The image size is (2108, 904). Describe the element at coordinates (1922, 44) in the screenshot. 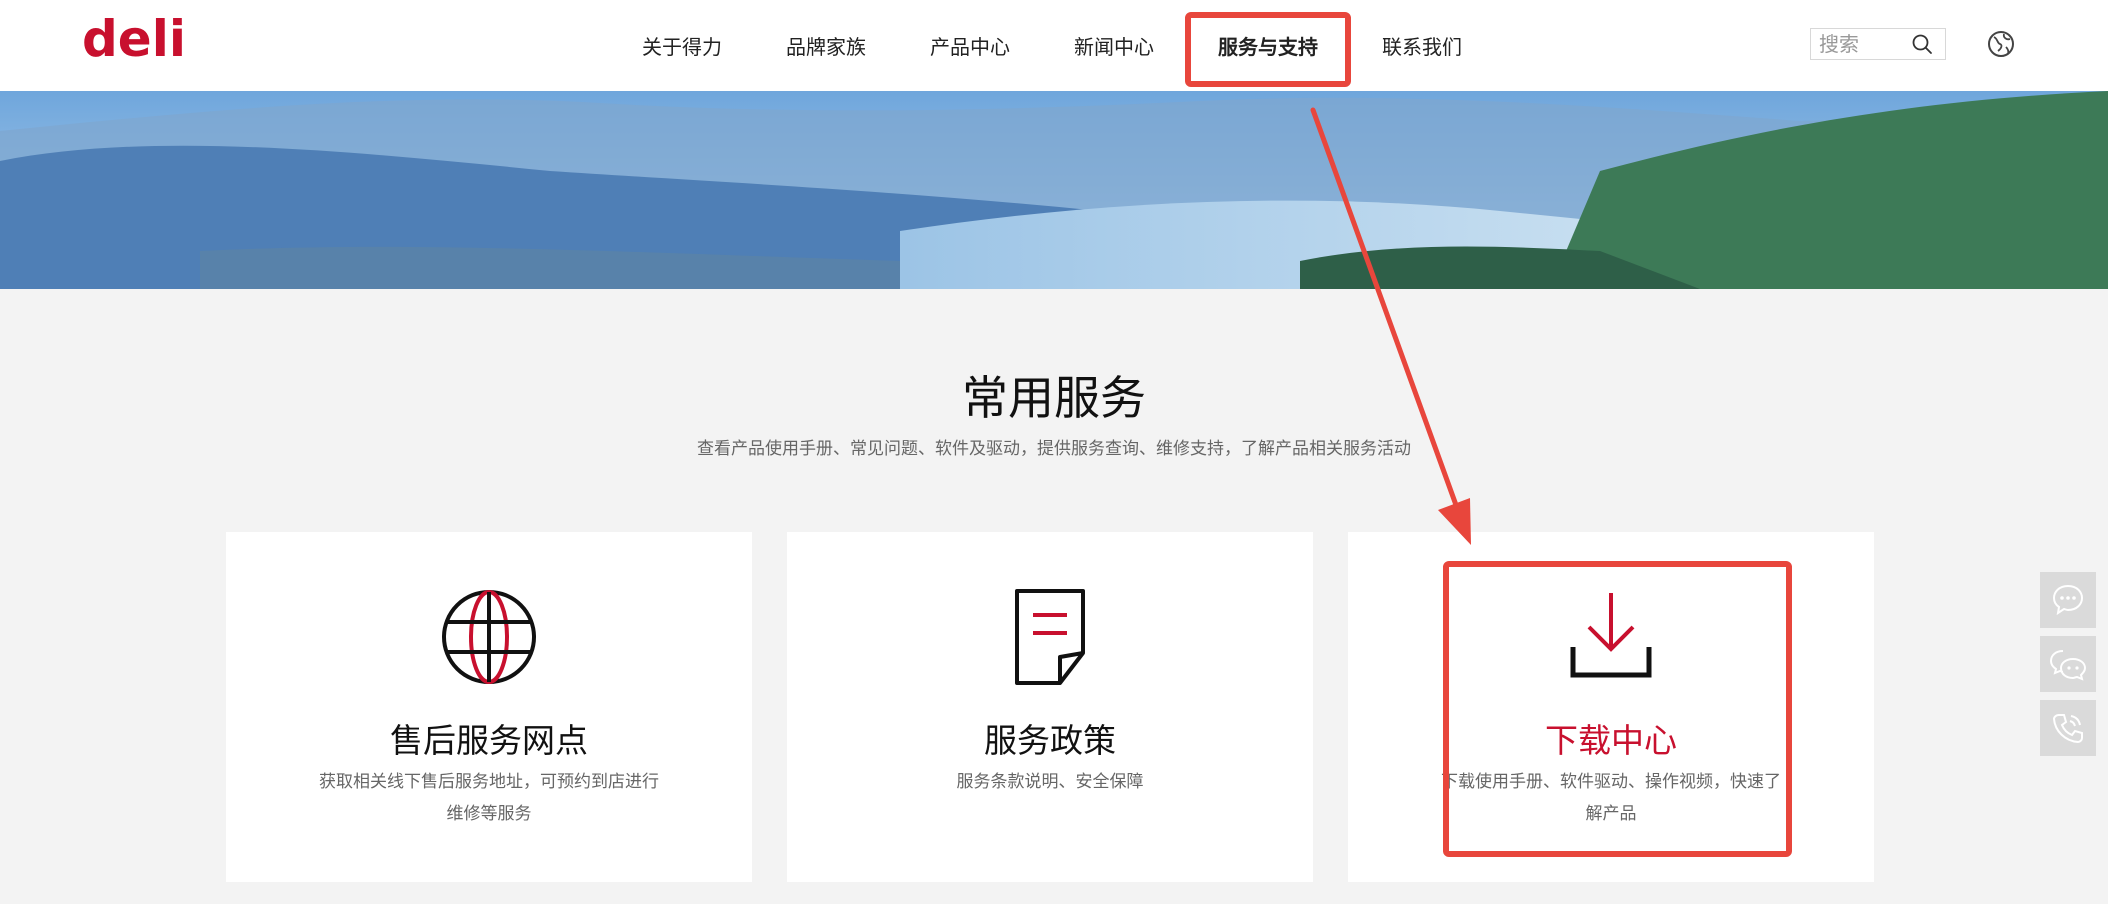

I see `search-icon` at that location.